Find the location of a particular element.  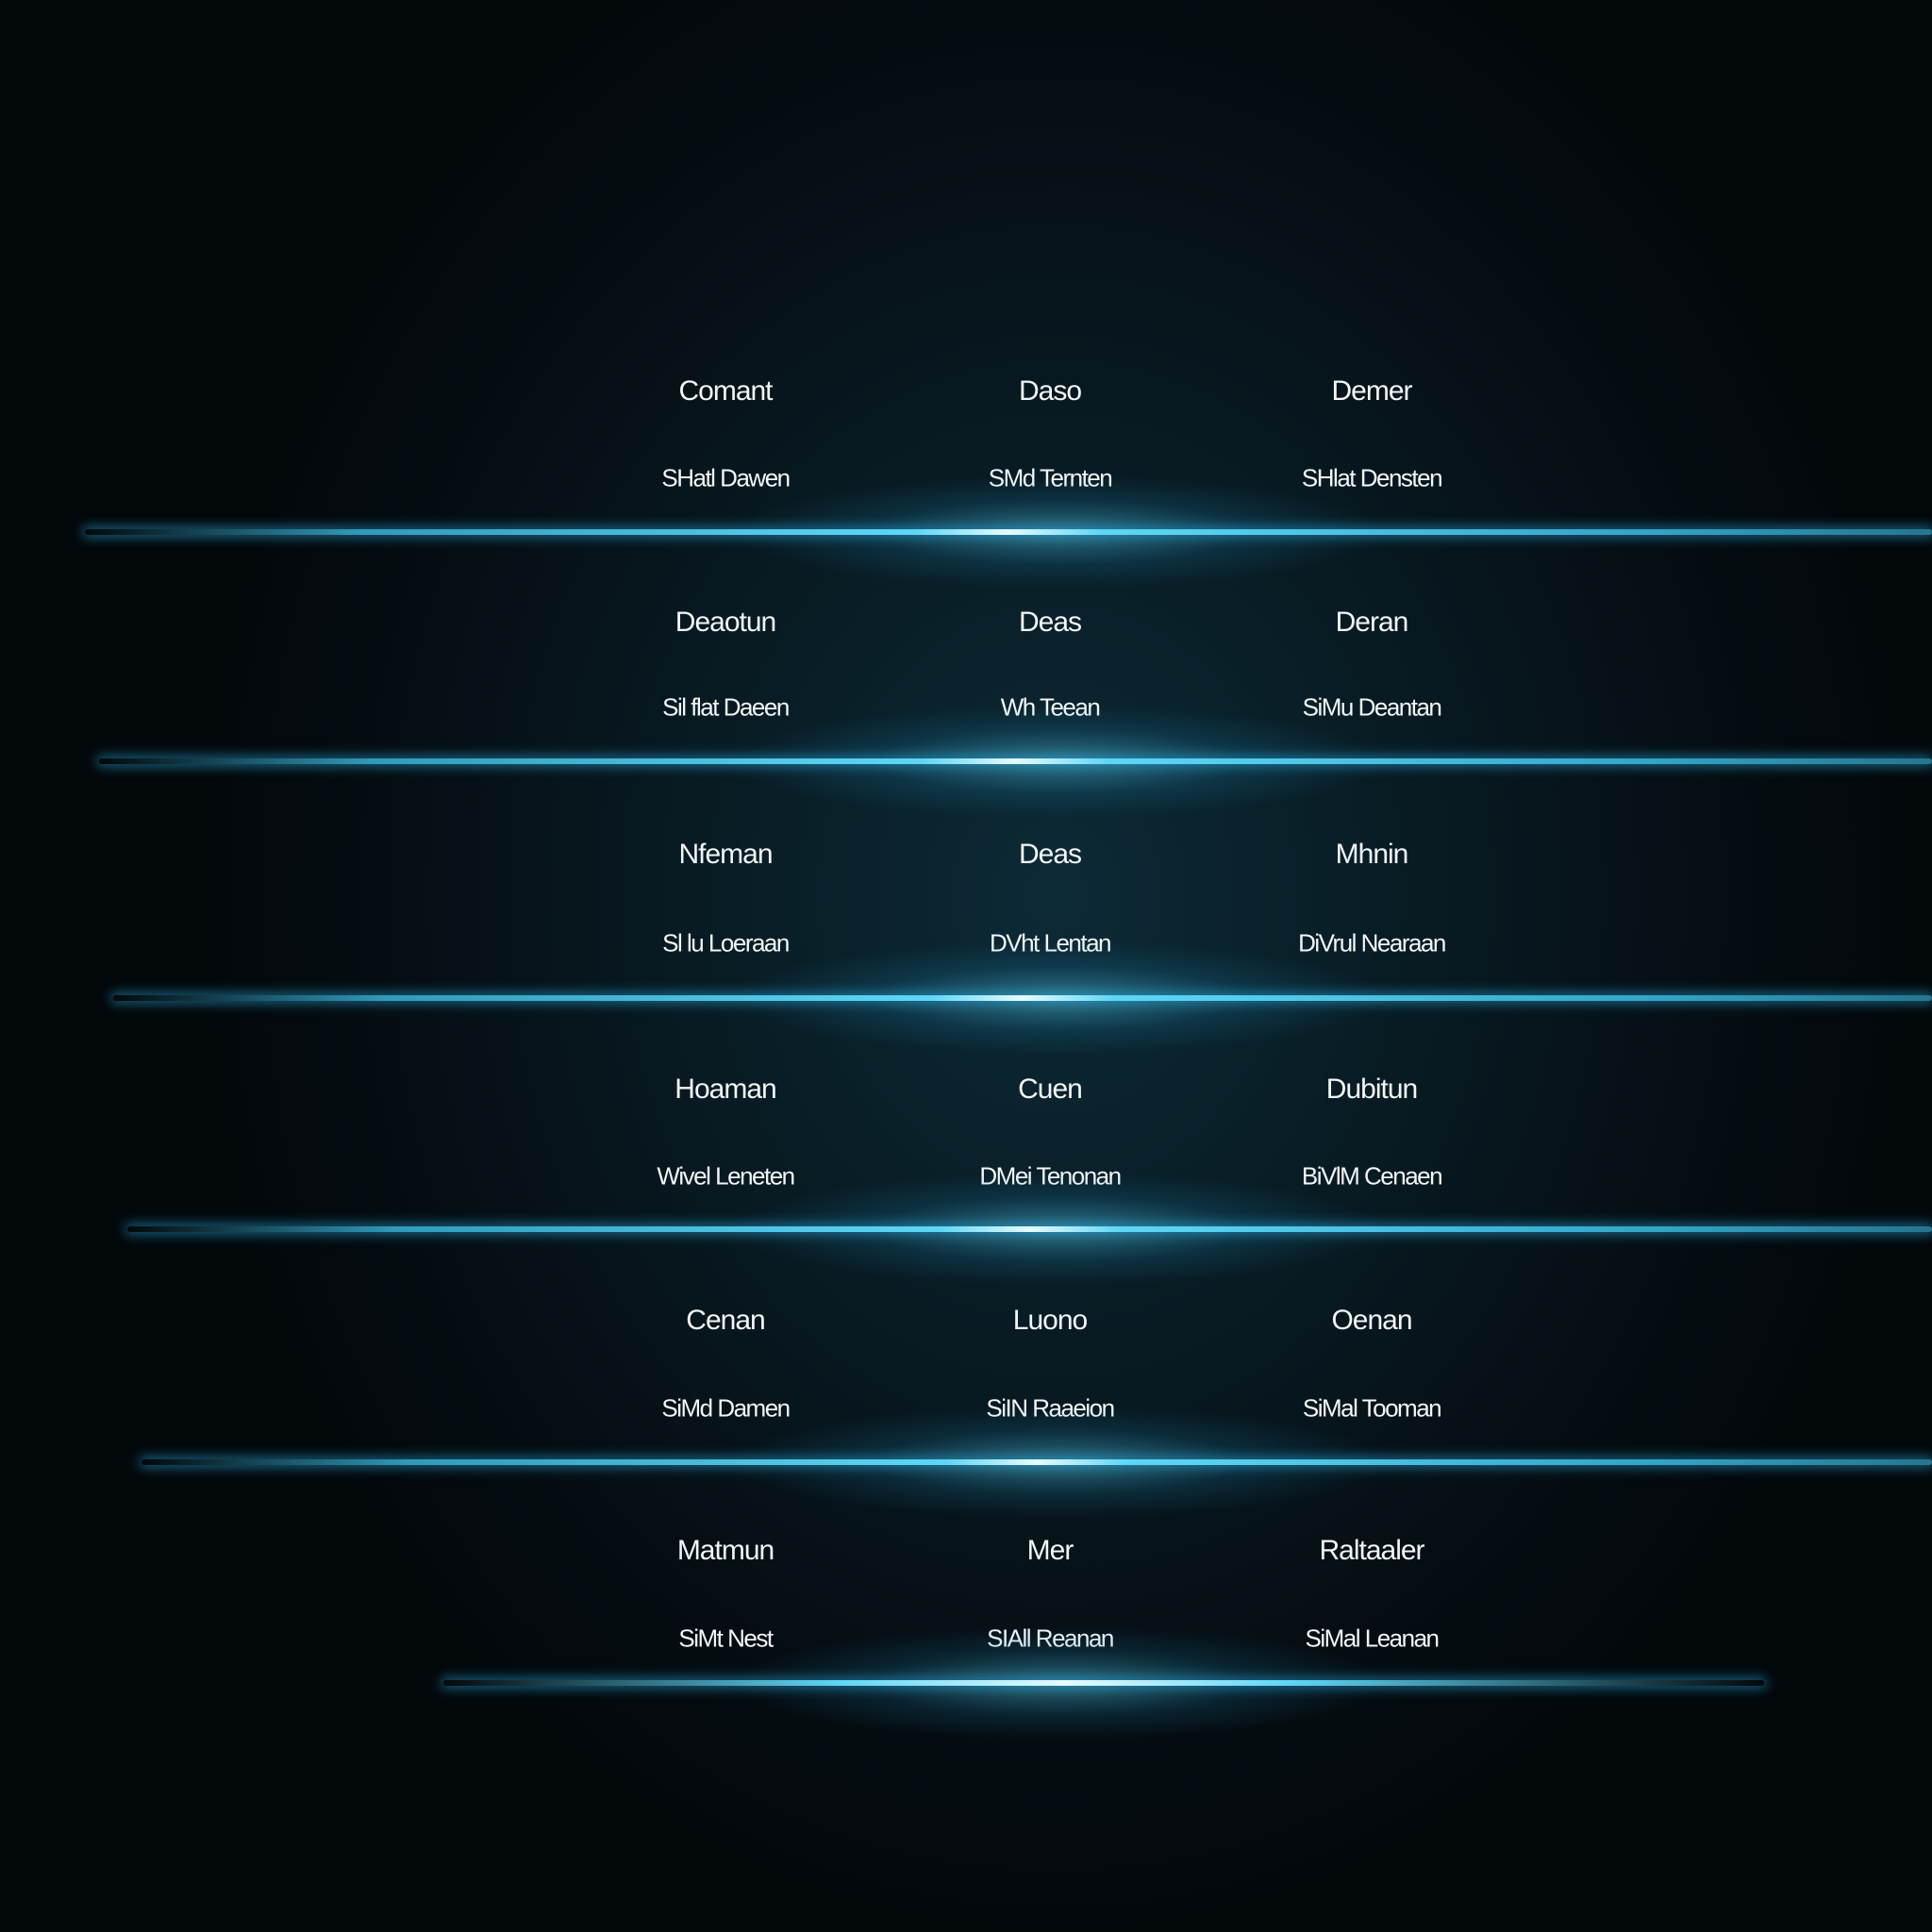

row-6-col-3-title: Raltaaler is located at coordinates (1371, 1550).